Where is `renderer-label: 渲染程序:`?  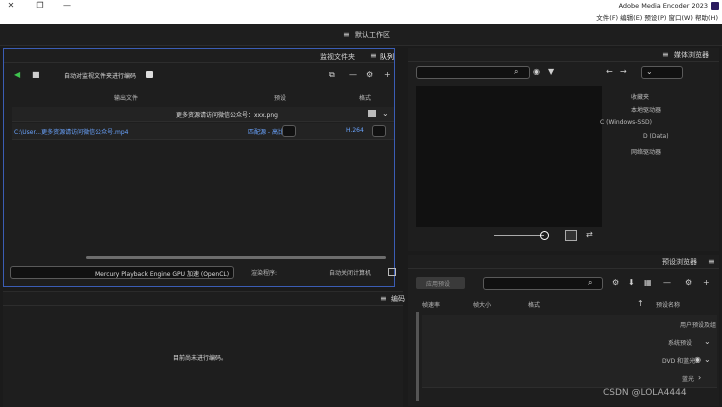 renderer-label: 渲染程序: is located at coordinates (264, 273).